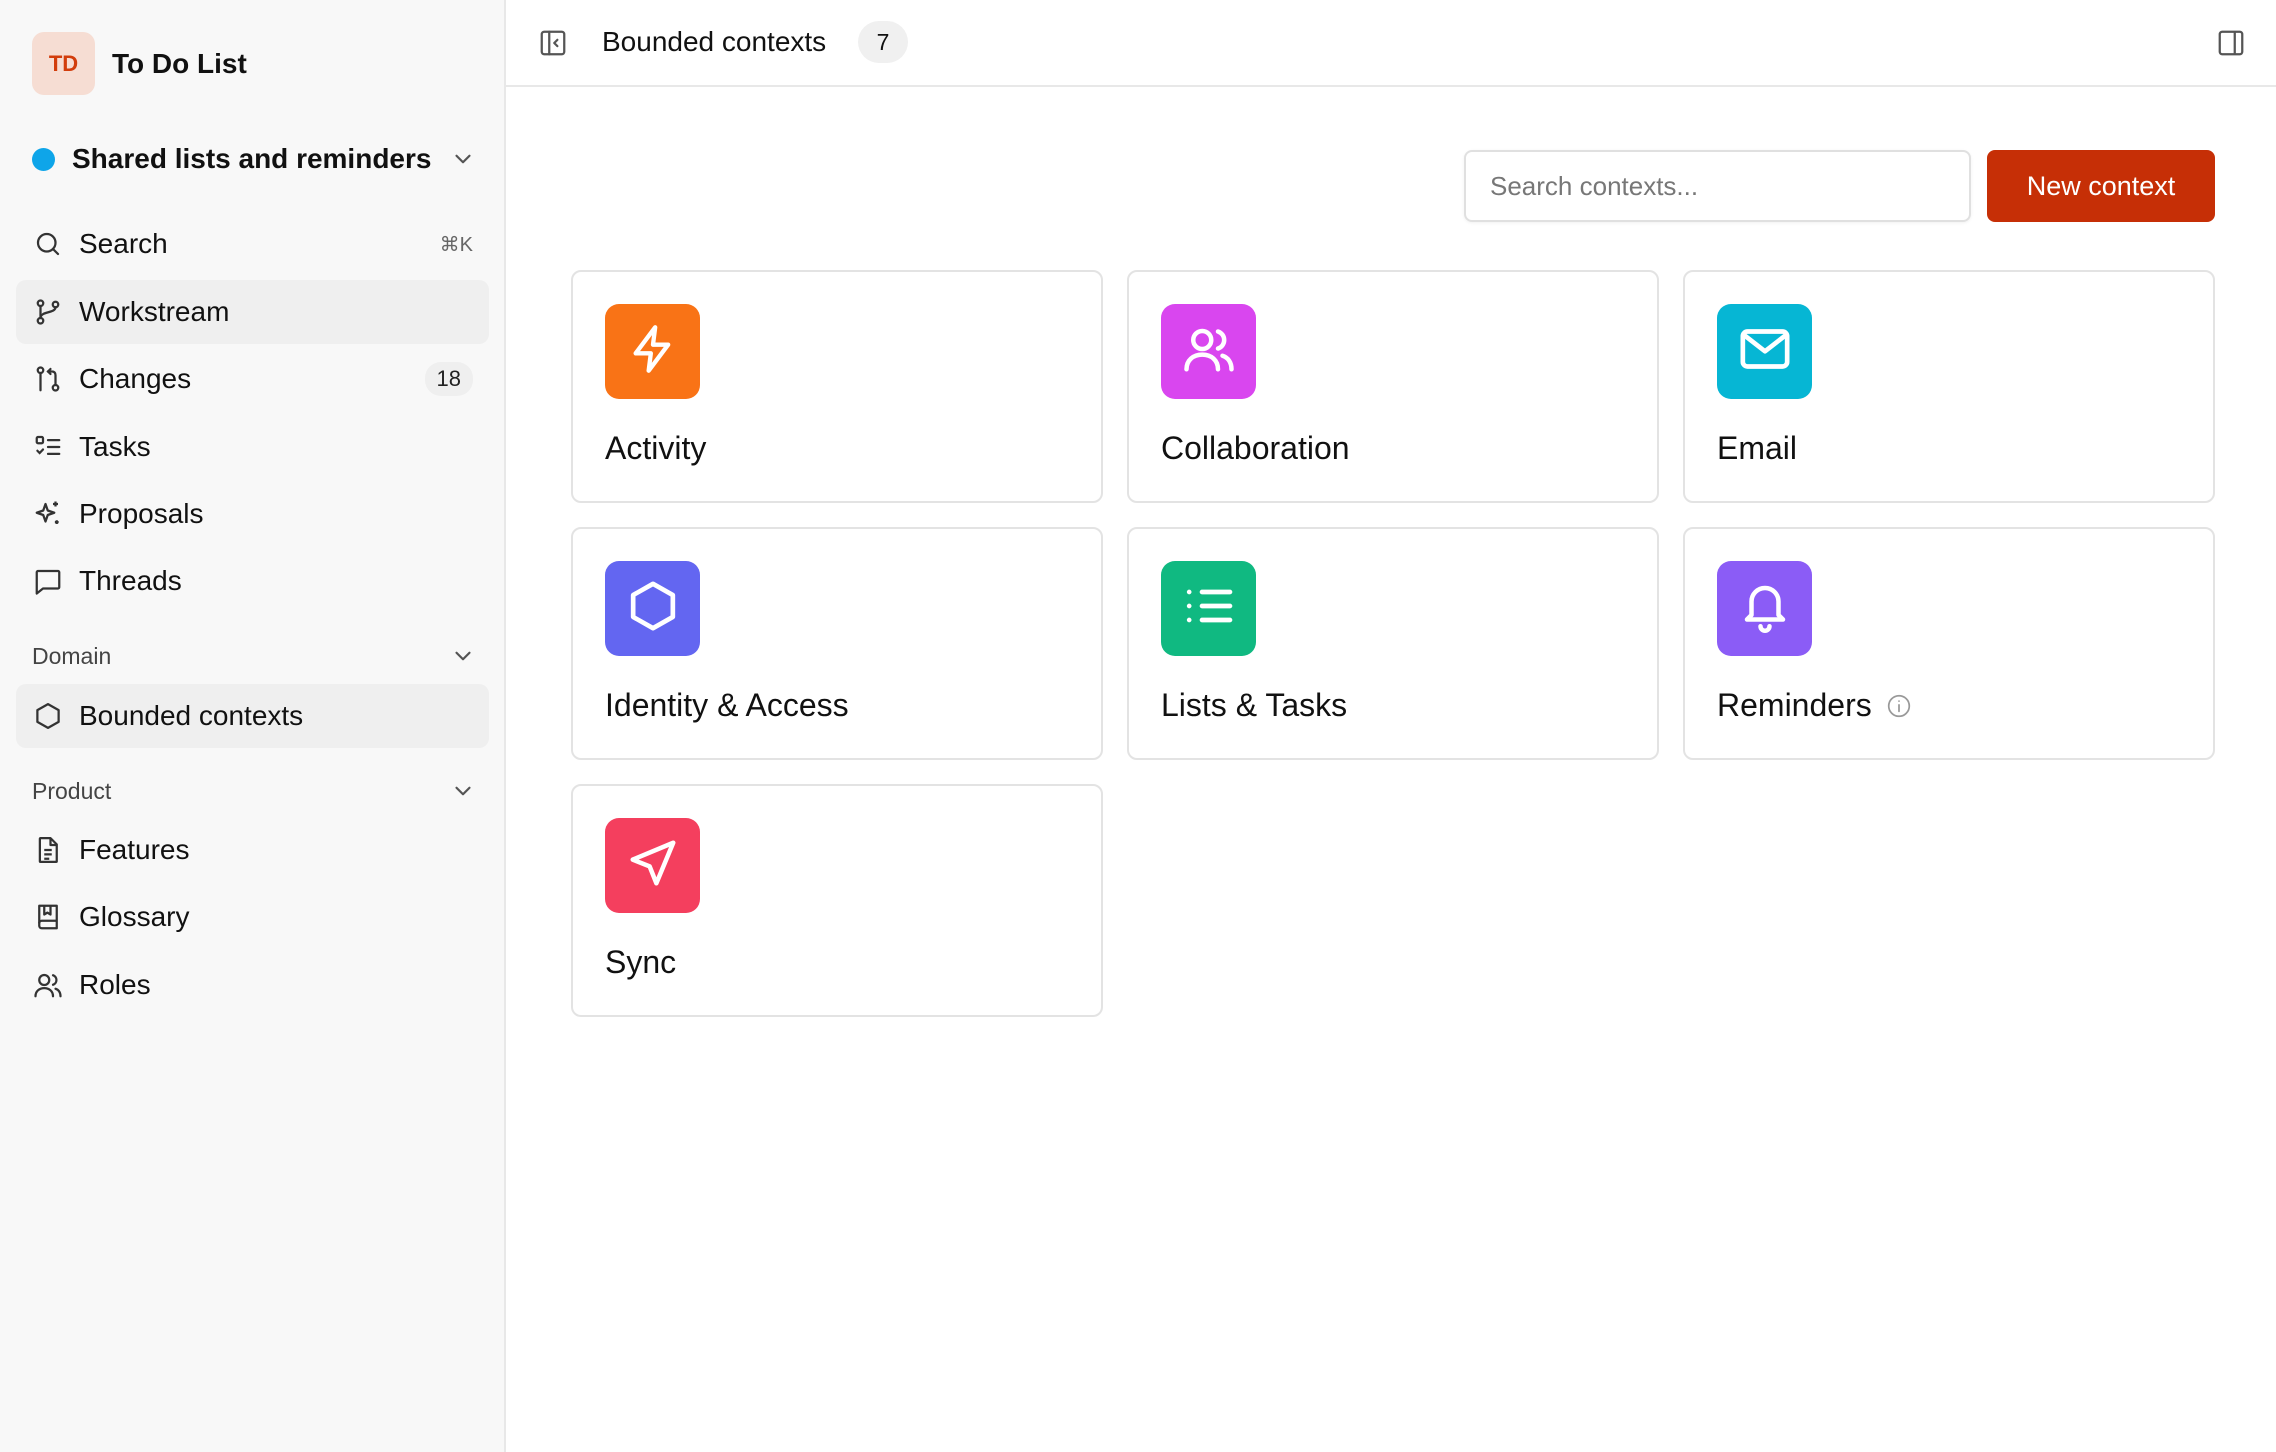 The height and width of the screenshot is (1452, 2276). I want to click on lightning-icon, so click(653, 351).